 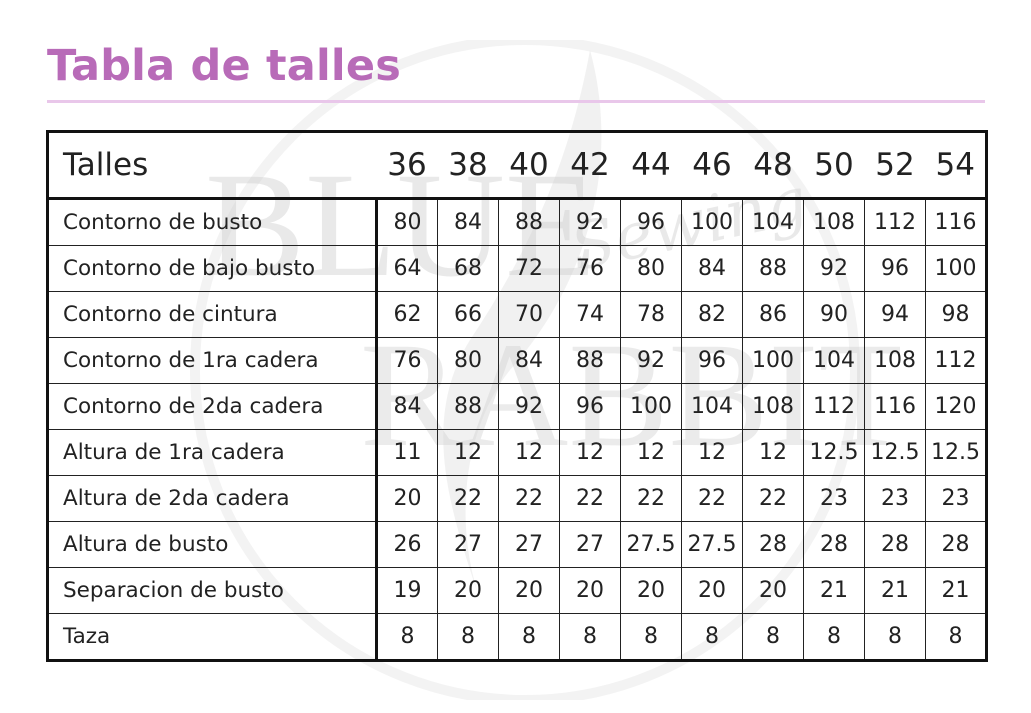 What do you see at coordinates (529, 268) in the screenshot?
I see `measurement-value: 72` at bounding box center [529, 268].